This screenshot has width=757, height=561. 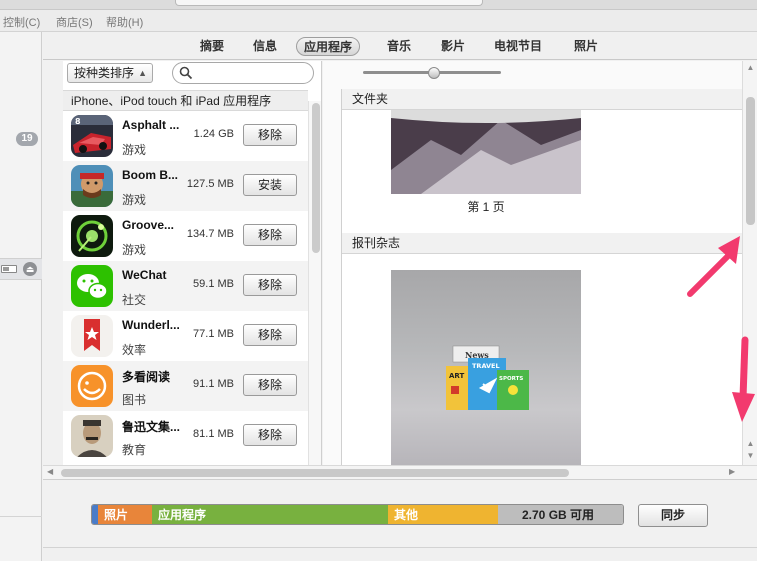 I want to click on storage-capacity-bar: 照片 应用程序 其他 2.70 GB 可用, so click(x=357, y=514).